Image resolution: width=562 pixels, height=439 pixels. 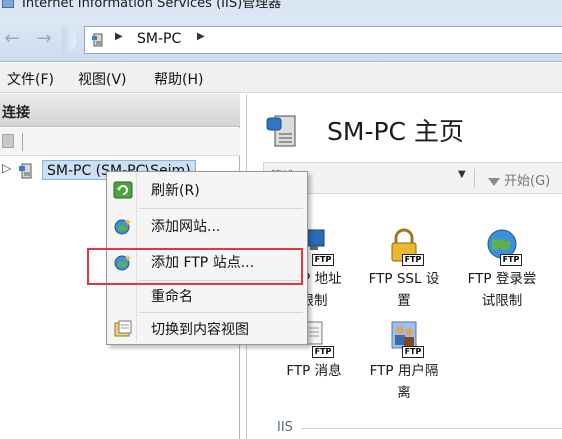 I want to click on menu-item-refresh: 刷新(R), so click(x=207, y=190).